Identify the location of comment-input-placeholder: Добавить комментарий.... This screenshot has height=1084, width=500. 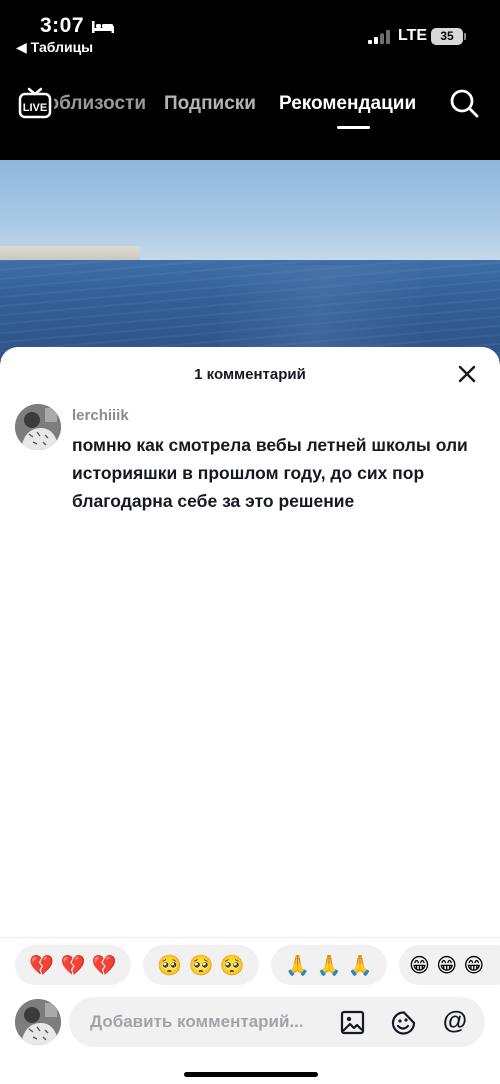
(197, 1021).